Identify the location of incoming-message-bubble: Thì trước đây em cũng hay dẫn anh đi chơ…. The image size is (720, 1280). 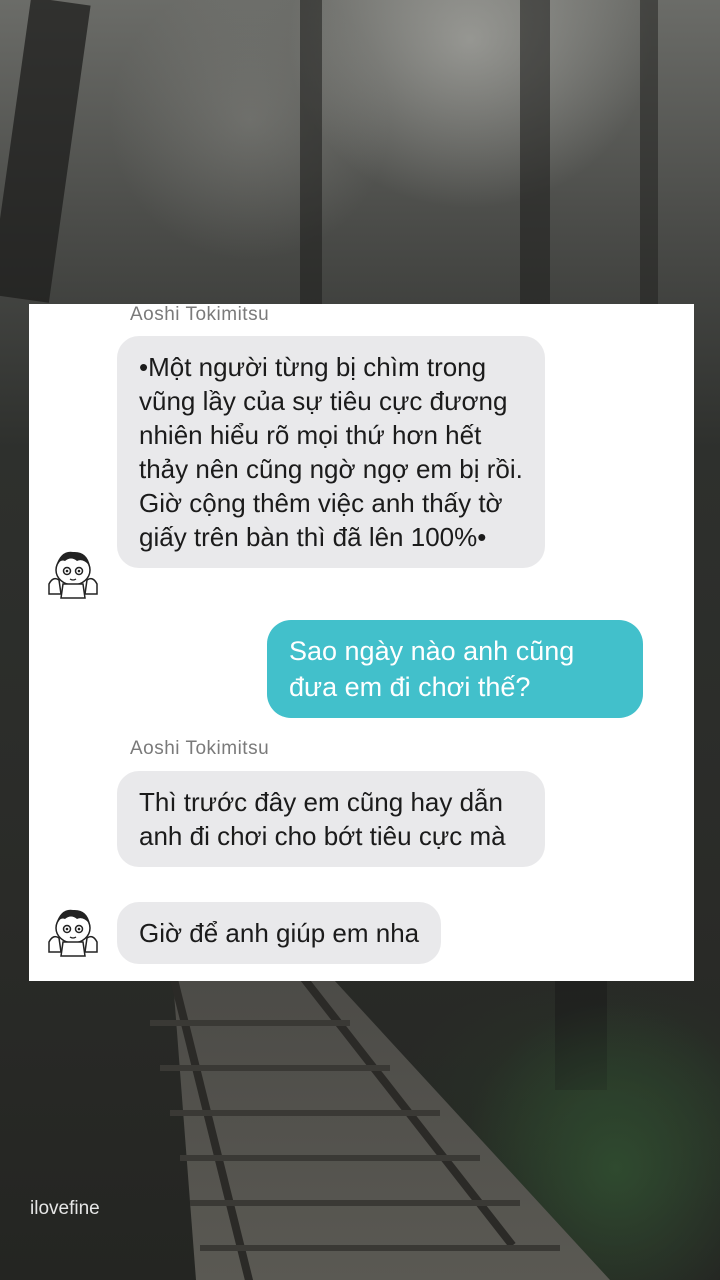
(331, 819).